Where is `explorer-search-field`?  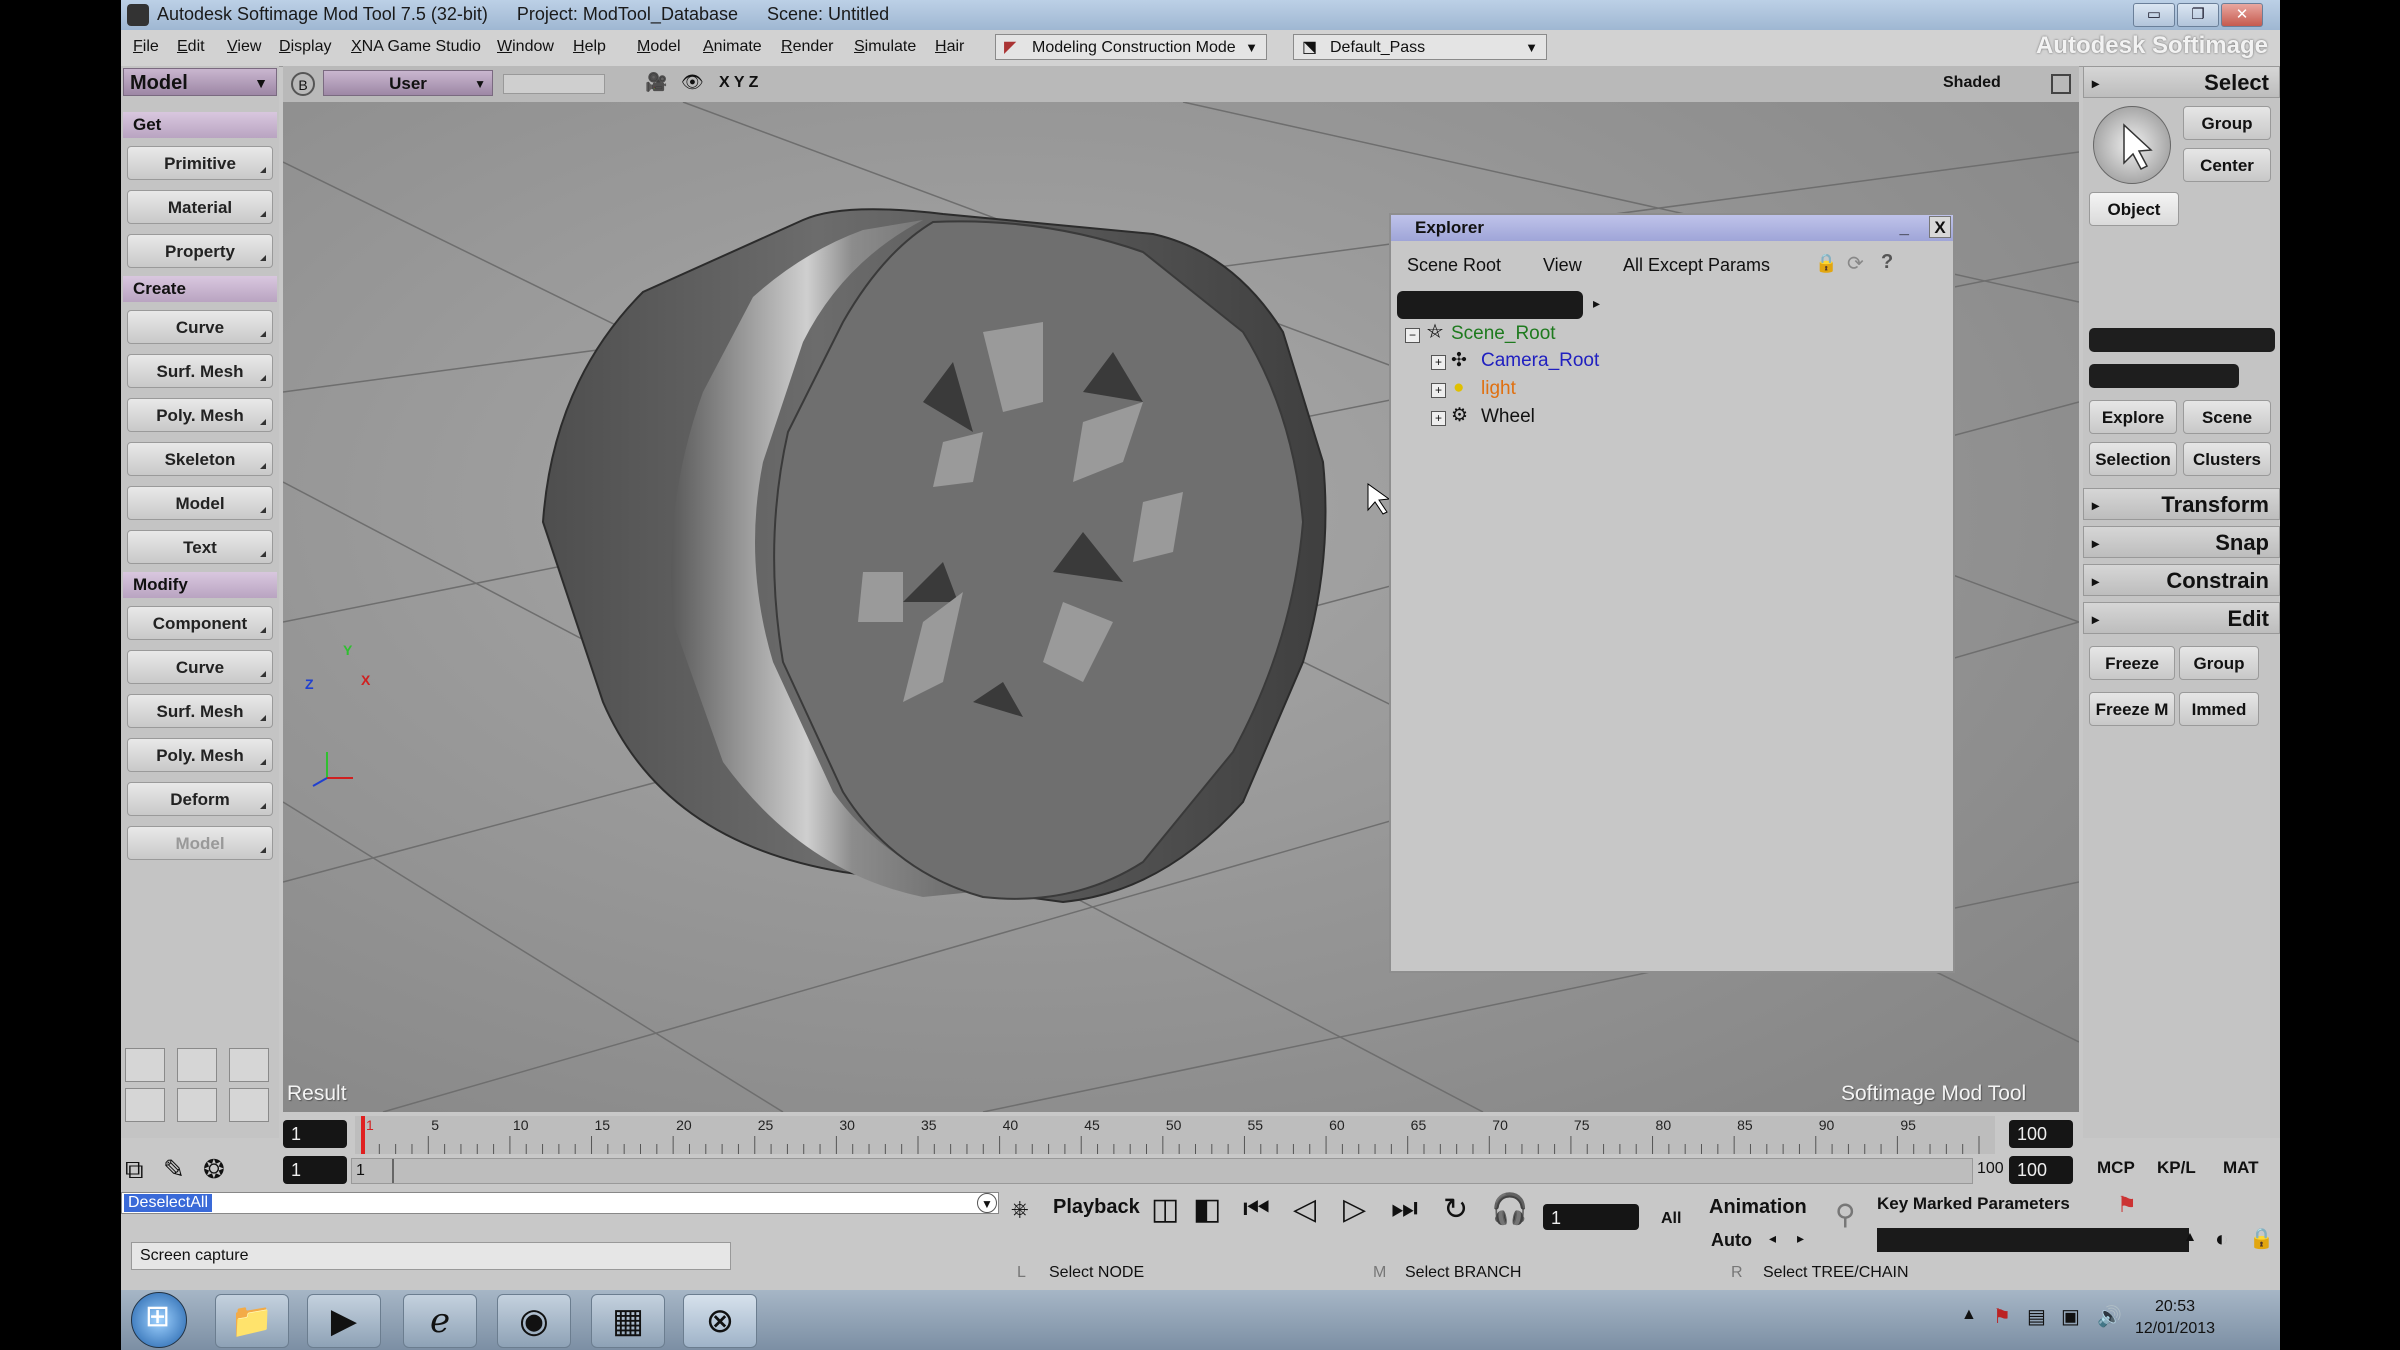
explorer-search-field is located at coordinates (1490, 305).